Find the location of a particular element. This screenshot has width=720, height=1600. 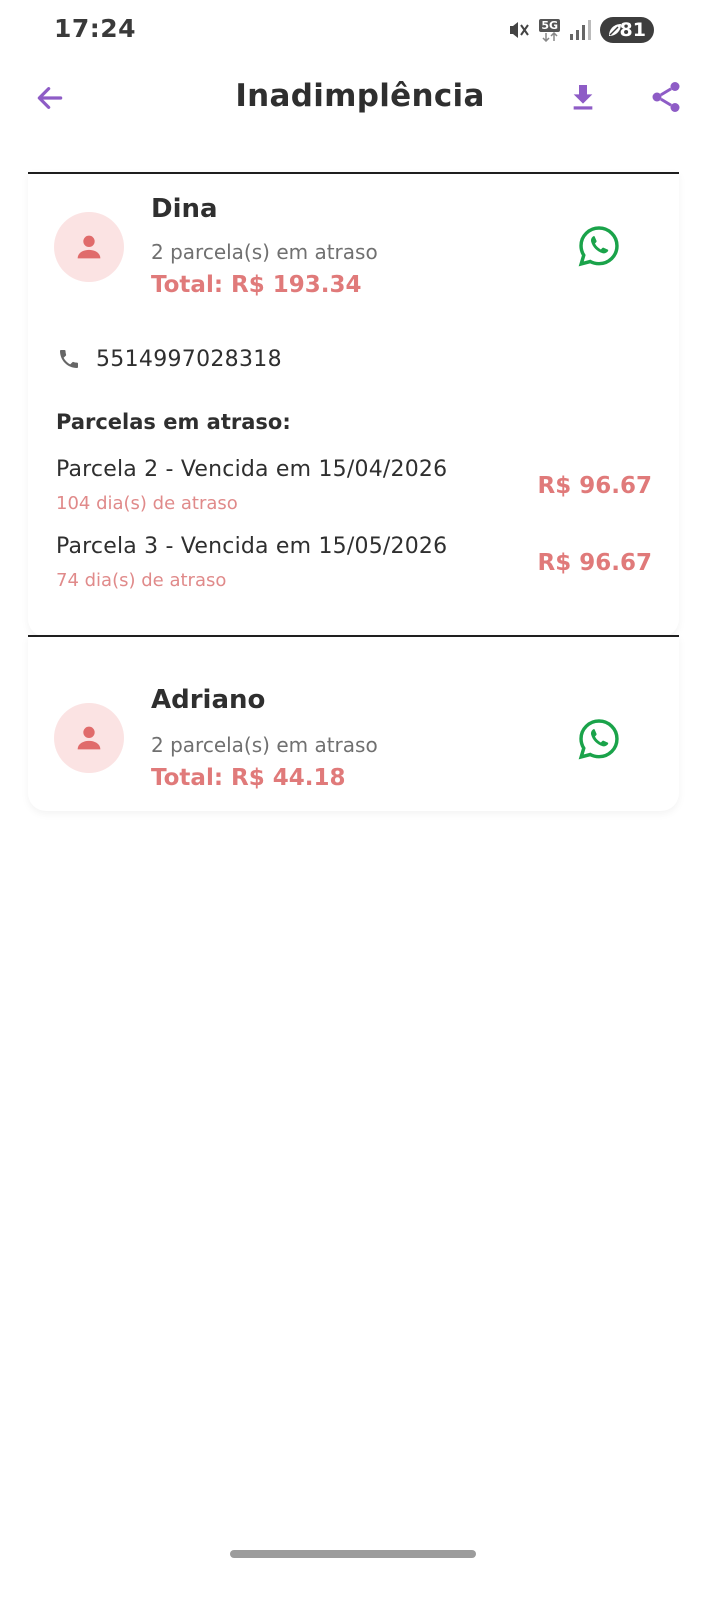

app-bar: Inadimplência is located at coordinates (360, 98).